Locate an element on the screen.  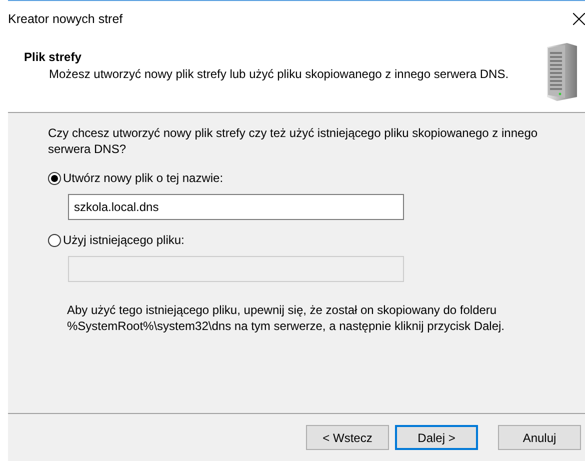
close-icon is located at coordinates (579, 18).